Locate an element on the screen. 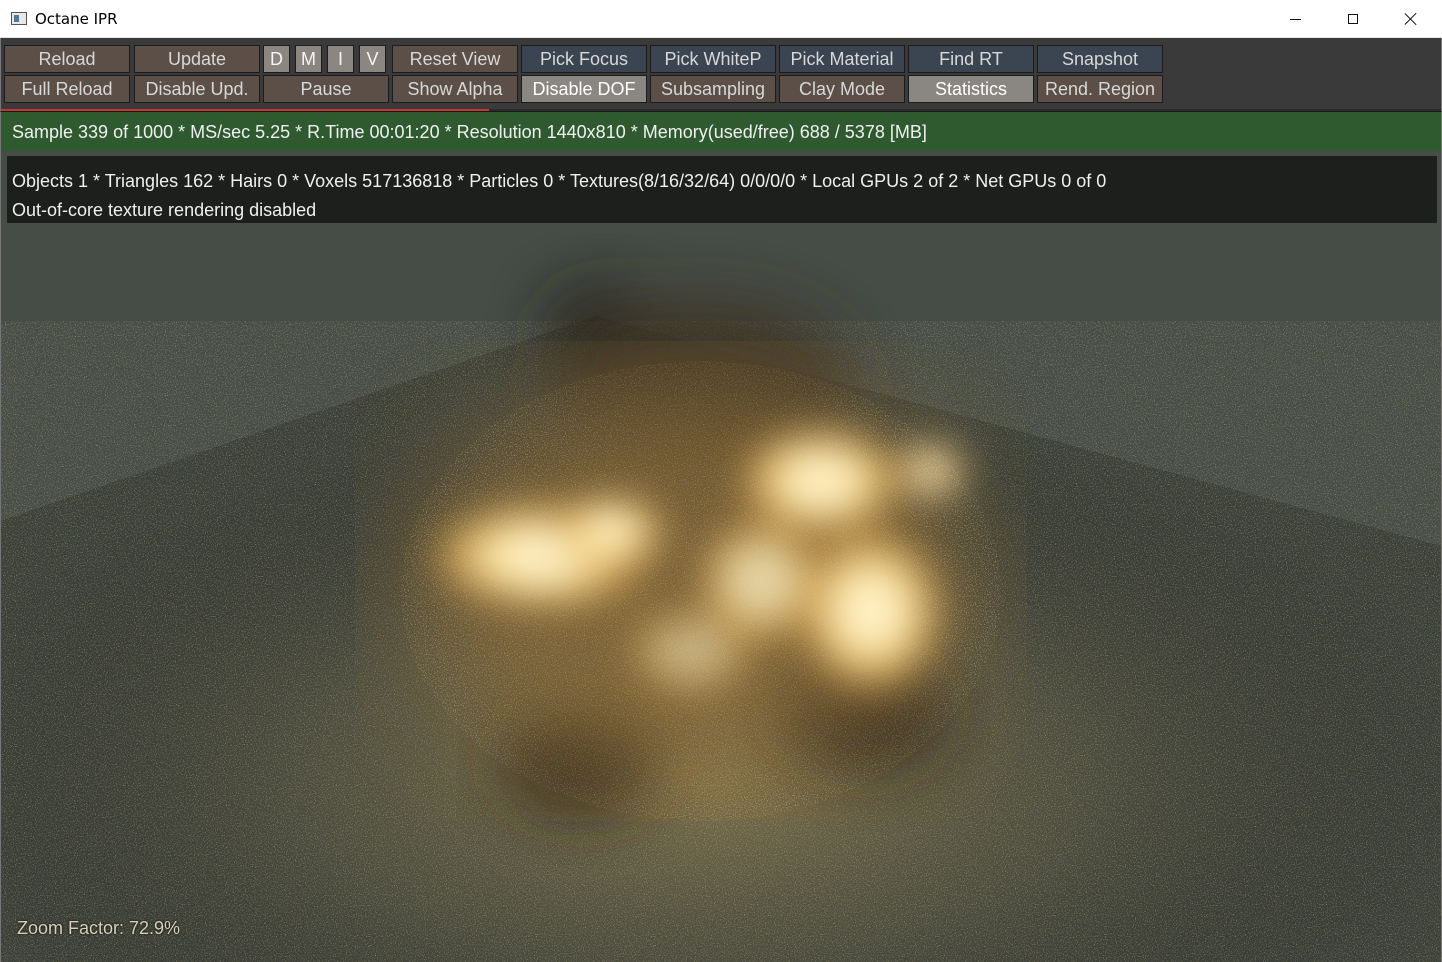  show-alpha-button: Show Alpha is located at coordinates (455, 89).